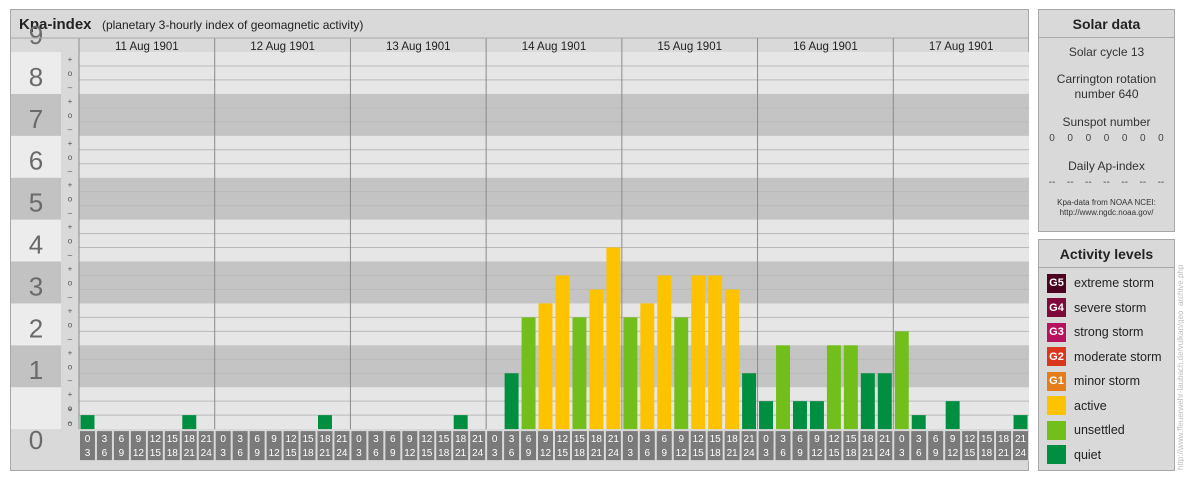  What do you see at coordinates (1106, 94) in the screenshot?
I see `carrington-rotation-line2: number 640` at bounding box center [1106, 94].